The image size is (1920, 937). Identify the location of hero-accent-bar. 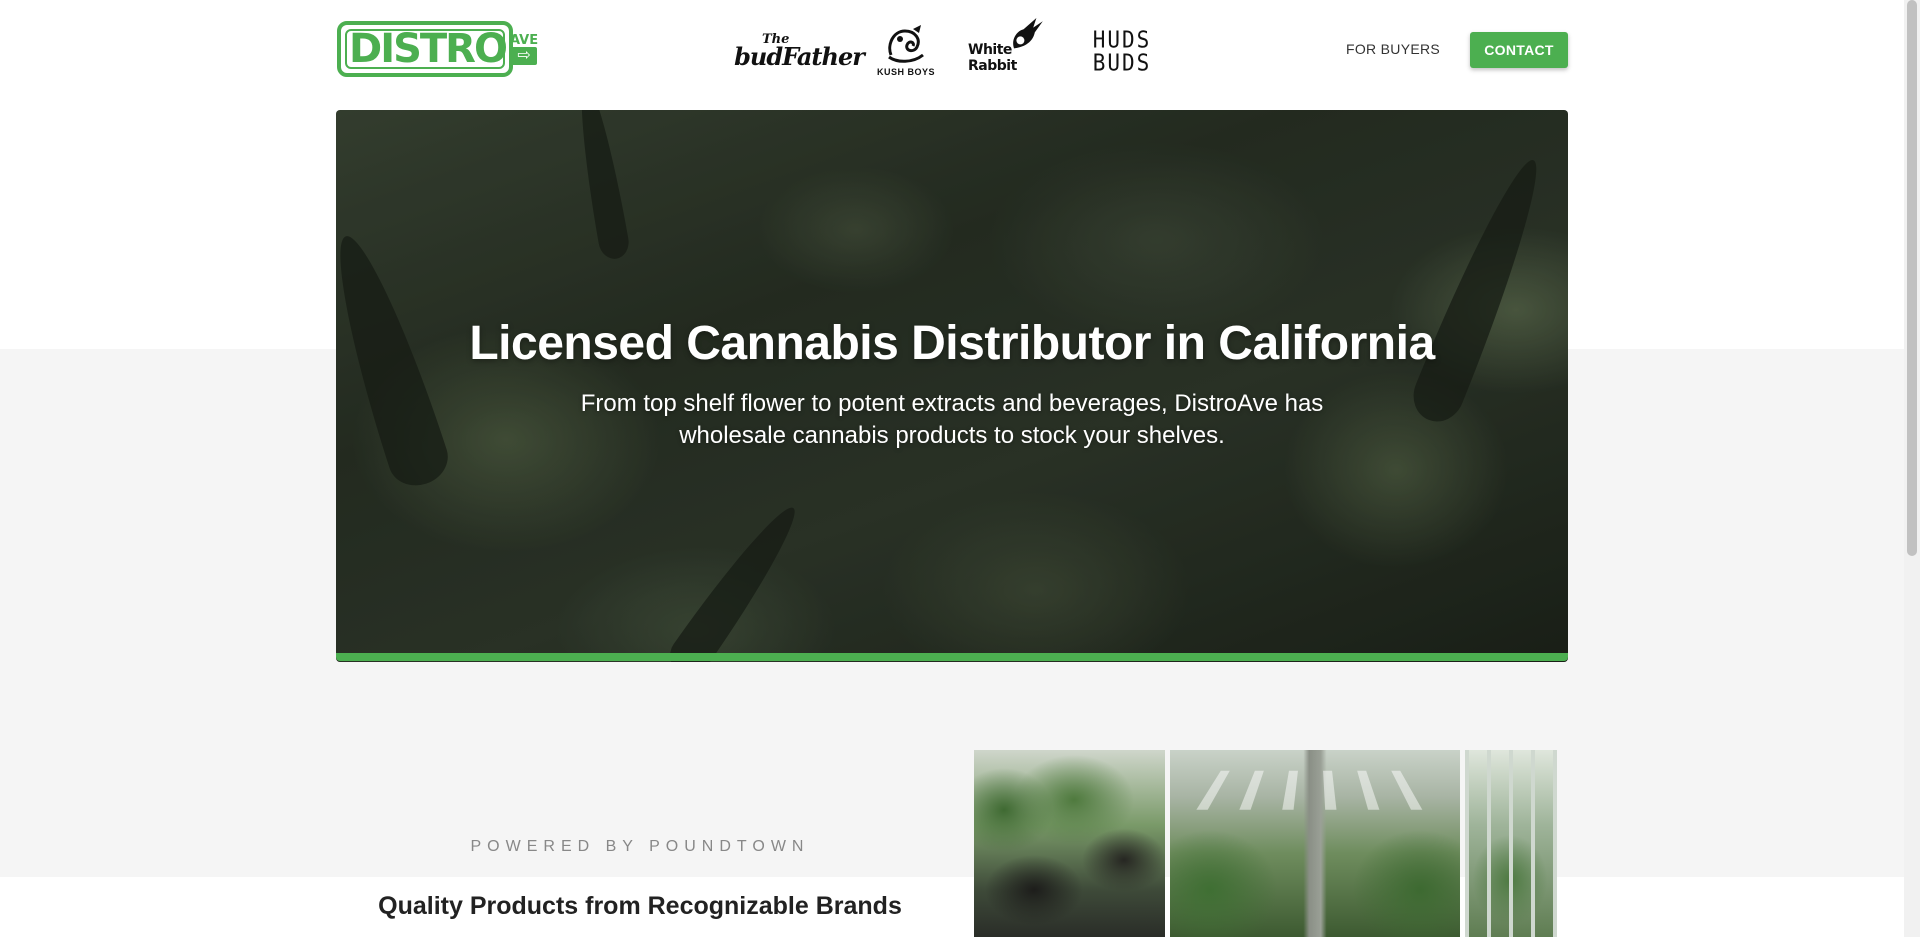
(952, 657).